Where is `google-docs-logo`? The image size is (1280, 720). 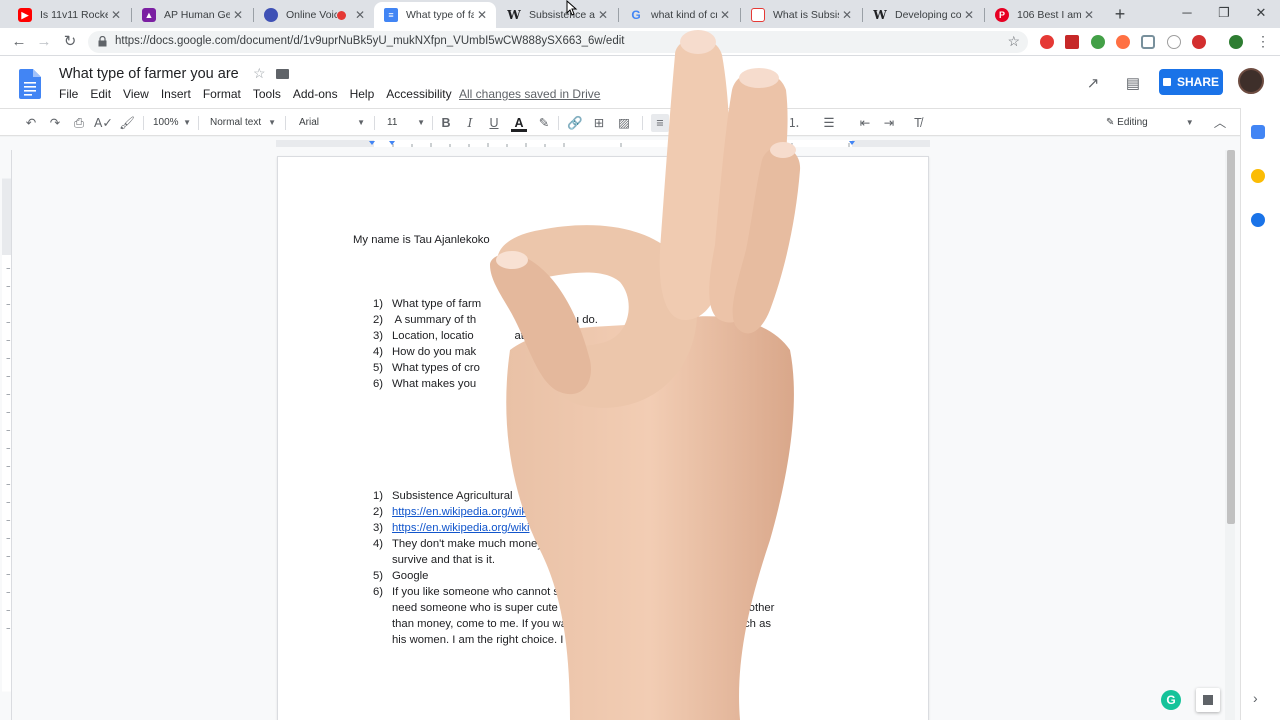 google-docs-logo is located at coordinates (30, 84).